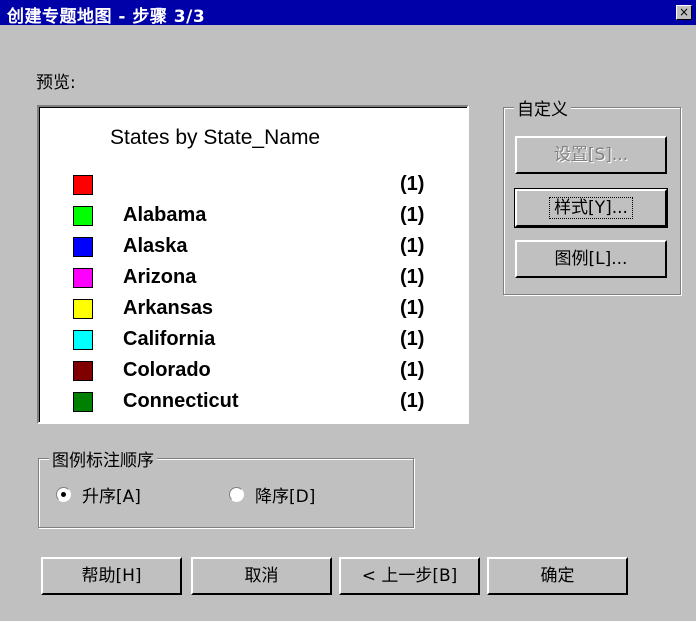 The height and width of the screenshot is (621, 699). Describe the element at coordinates (167, 370) in the screenshot. I see `legend-row-label: Colorado` at that location.